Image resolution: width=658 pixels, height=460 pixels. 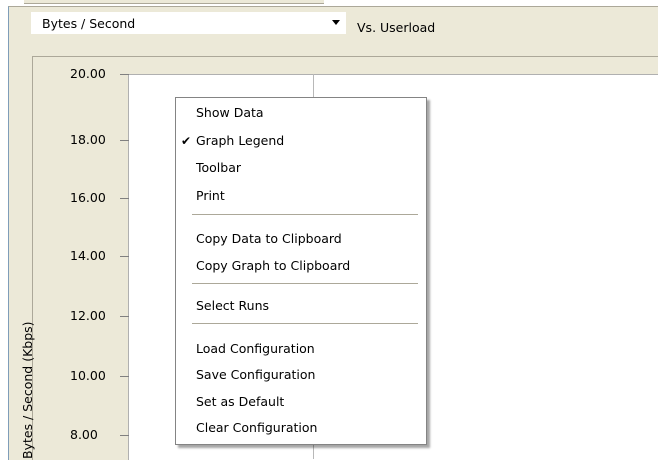 I want to click on metric-dropdown: Bytes / Second, so click(x=188, y=23).